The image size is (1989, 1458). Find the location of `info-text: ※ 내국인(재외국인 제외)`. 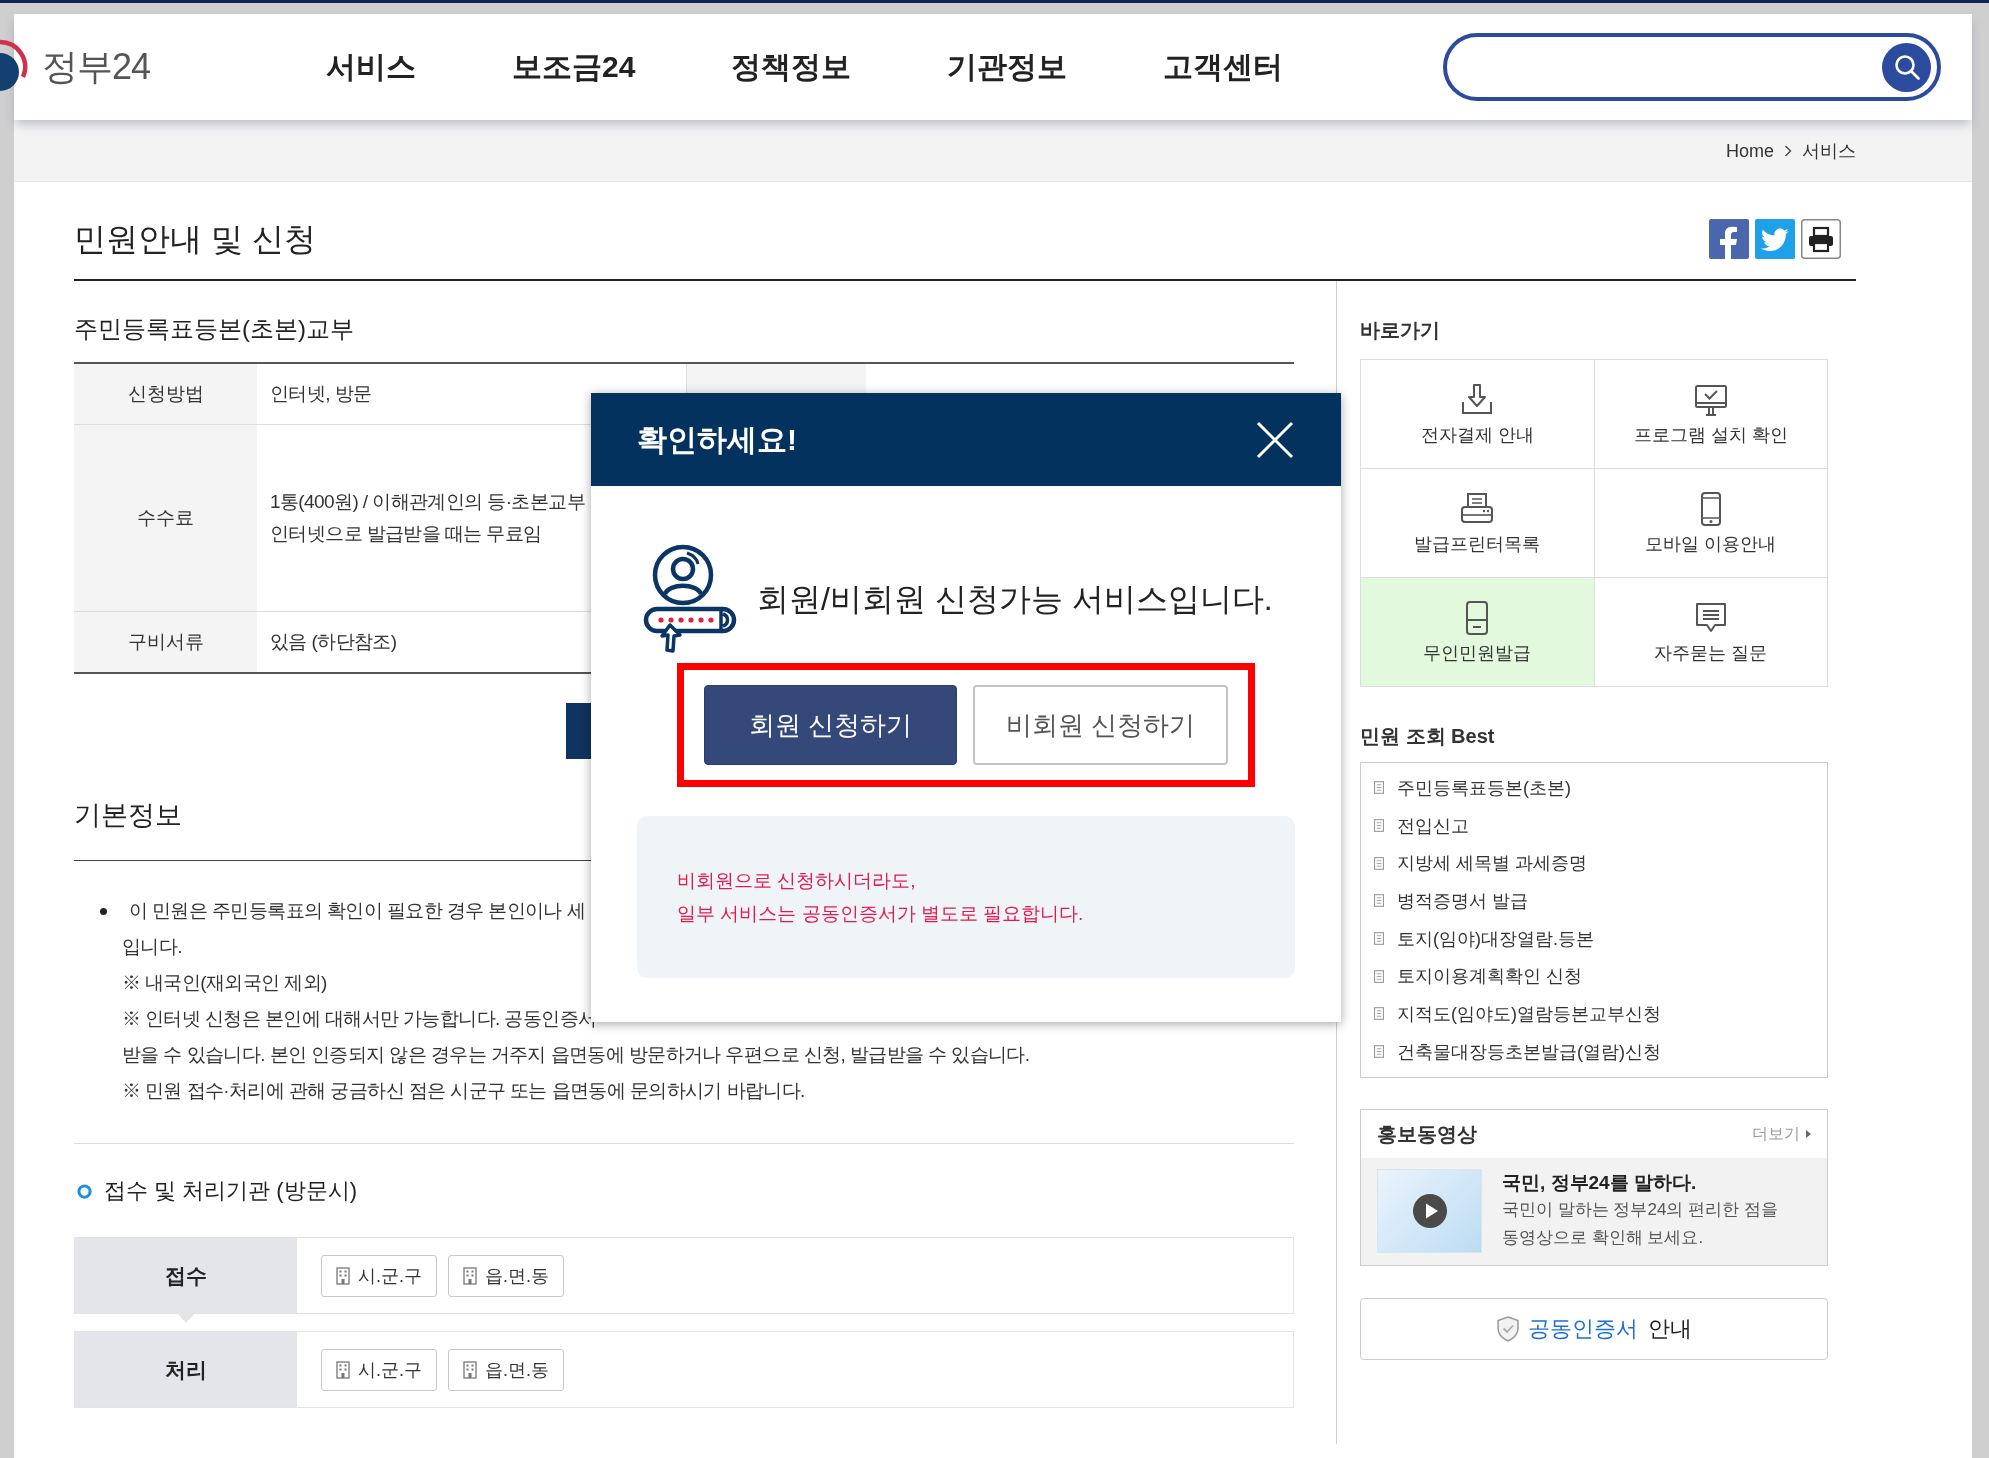

info-text: ※ 내국인(재외국인 제외) is located at coordinates (224, 983).